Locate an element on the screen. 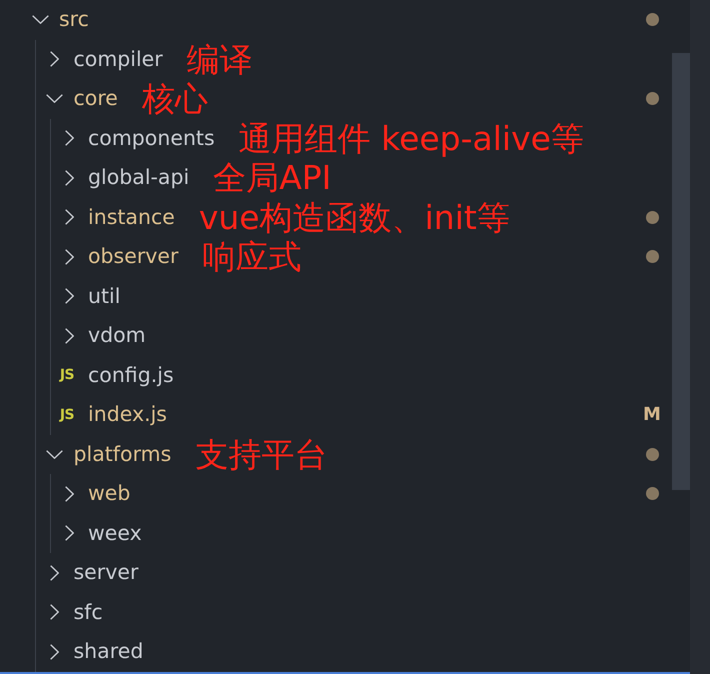 The height and width of the screenshot is (674, 710). folder-label: platforms is located at coordinates (123, 454).